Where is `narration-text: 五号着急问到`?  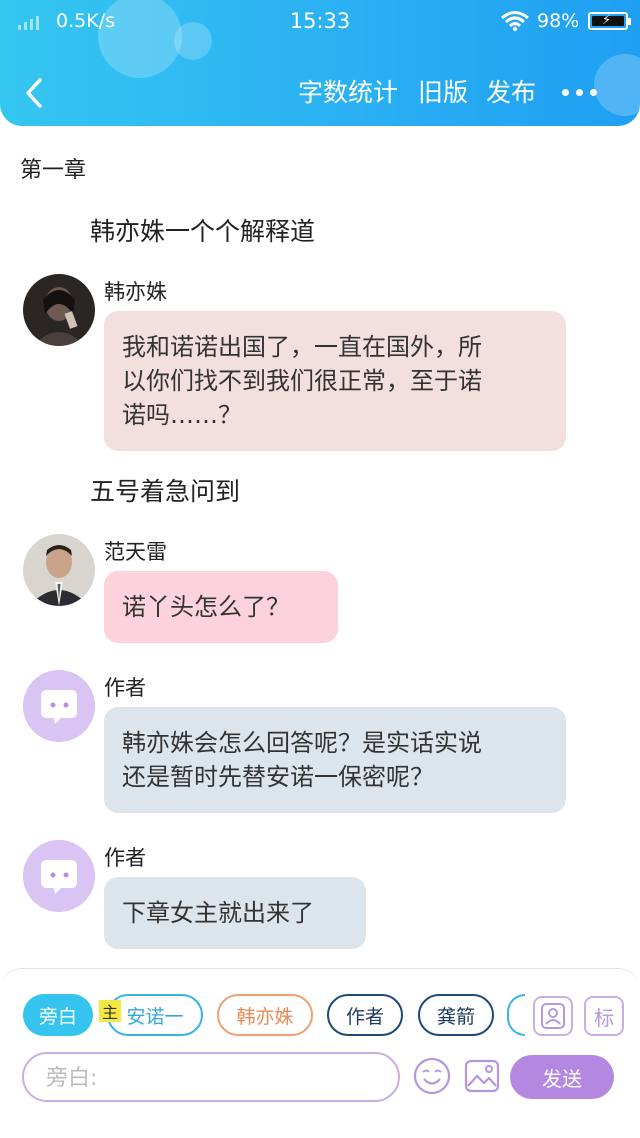
narration-text: 五号着急问到 is located at coordinates (165, 490).